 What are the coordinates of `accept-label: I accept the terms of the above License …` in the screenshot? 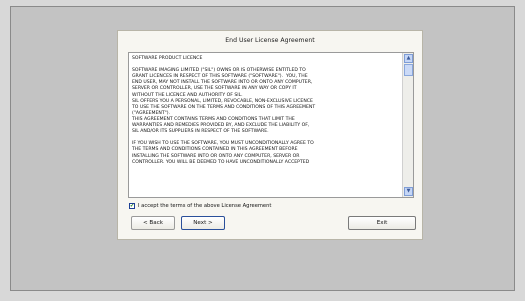 It's located at (204, 206).